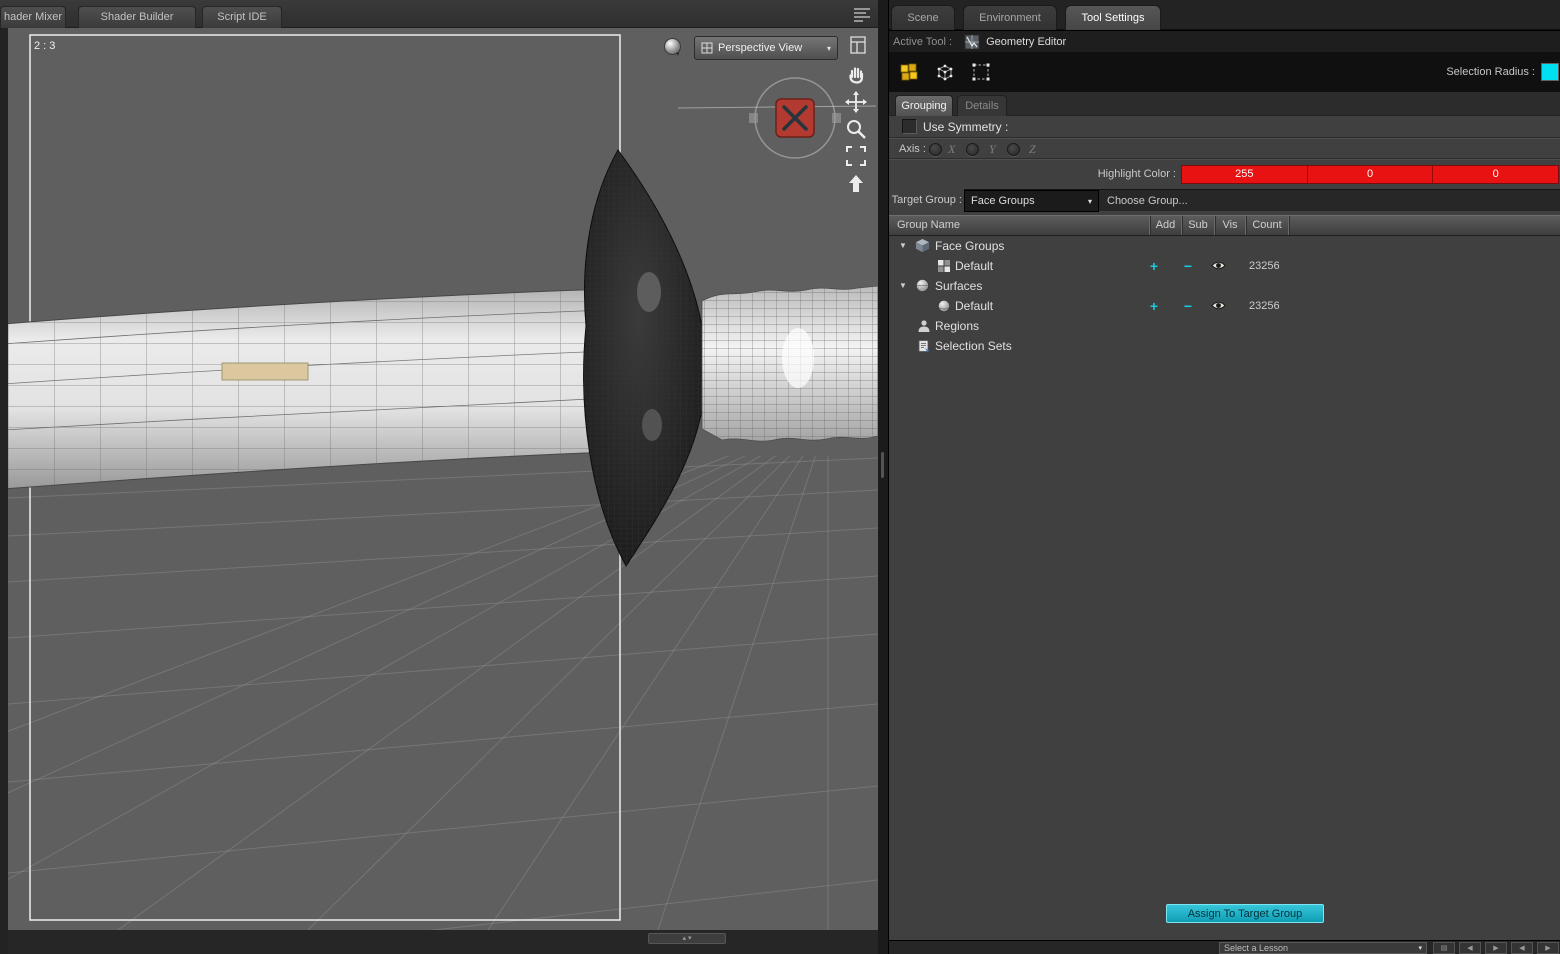 The height and width of the screenshot is (954, 1560). I want to click on view-selector-dropdown: Perspective View ▾, so click(766, 48).